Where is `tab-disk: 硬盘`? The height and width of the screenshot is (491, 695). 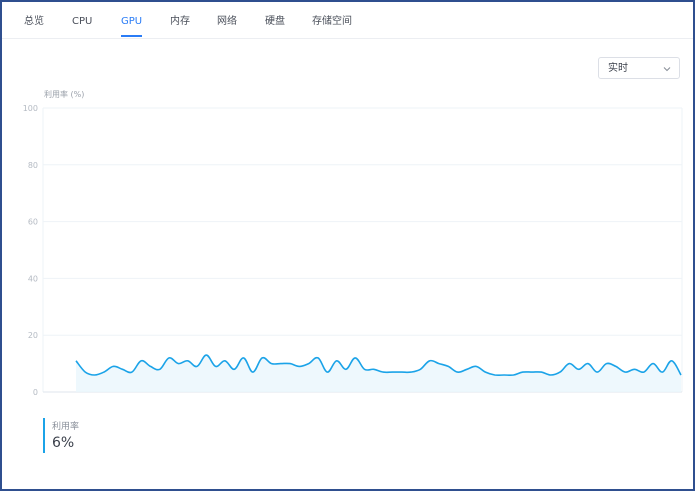
tab-disk: 硬盘 is located at coordinates (275, 20).